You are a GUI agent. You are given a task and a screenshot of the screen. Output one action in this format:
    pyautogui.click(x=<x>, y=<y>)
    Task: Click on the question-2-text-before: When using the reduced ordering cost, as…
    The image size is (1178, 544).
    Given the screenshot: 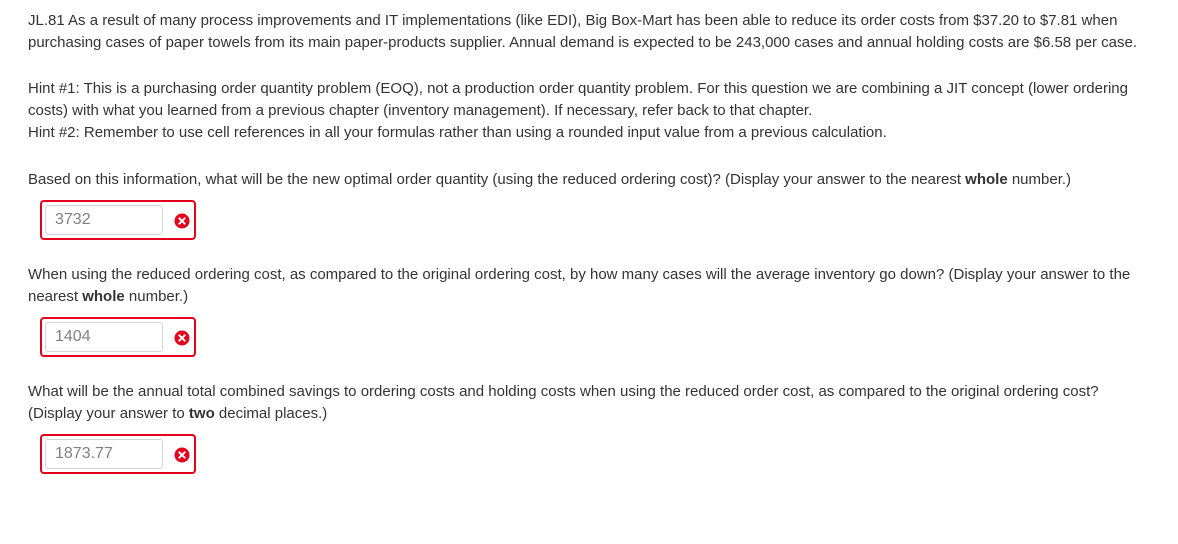 What is the action you would take?
    pyautogui.click(x=579, y=285)
    